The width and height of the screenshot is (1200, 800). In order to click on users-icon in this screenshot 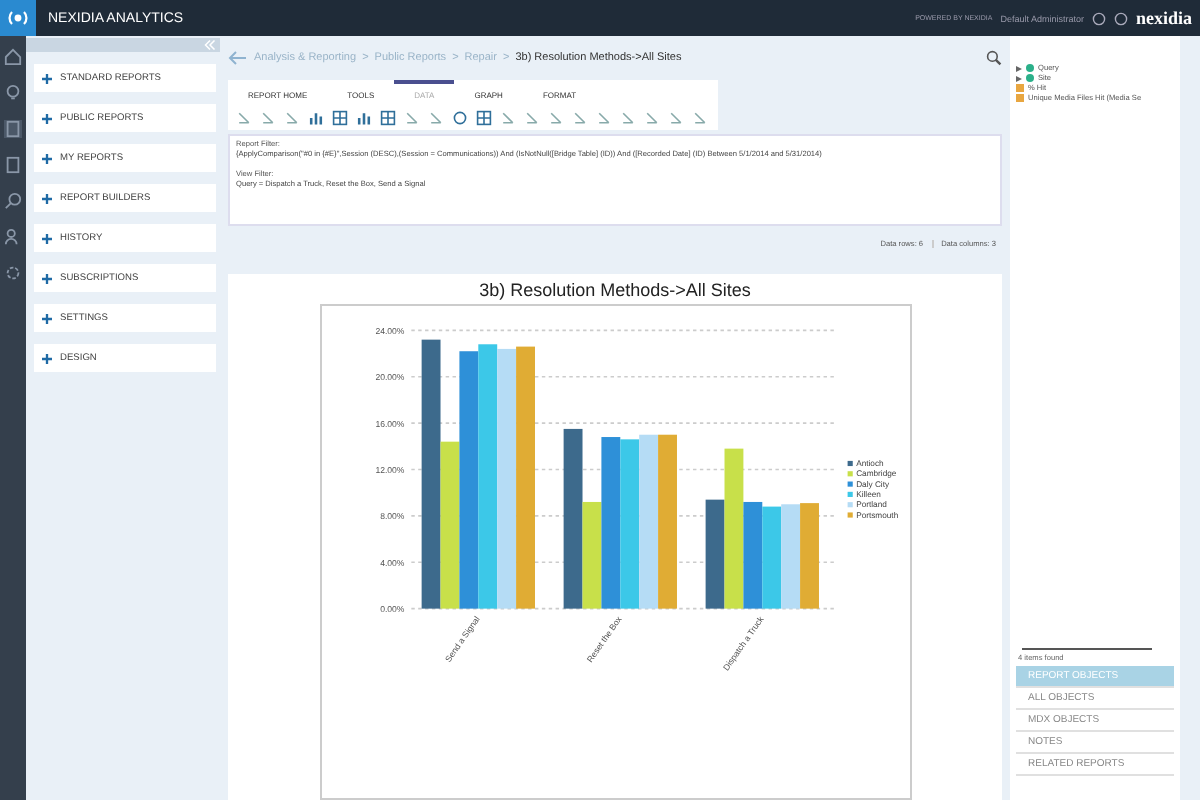, I will do `click(13, 237)`.